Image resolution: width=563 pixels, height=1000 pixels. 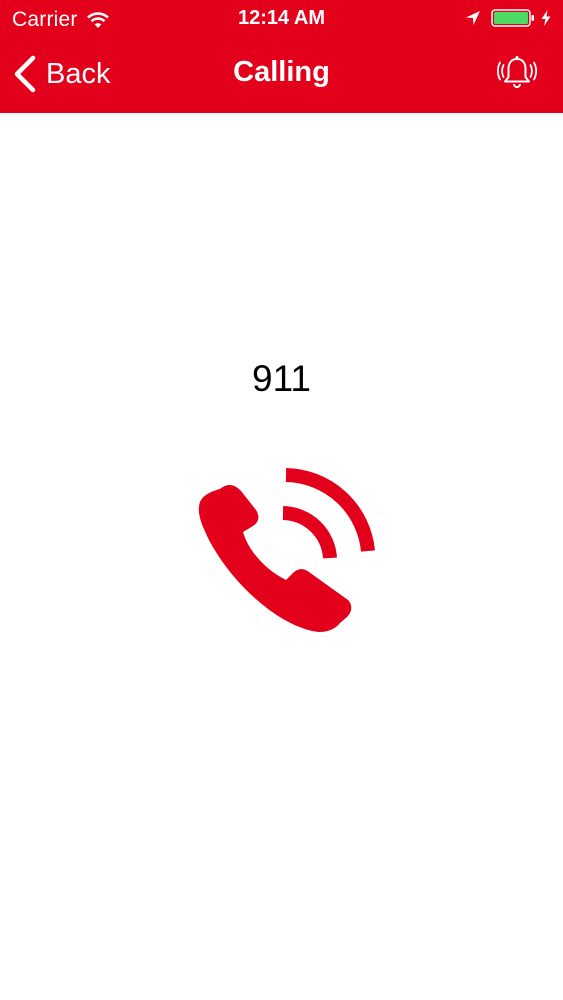 I want to click on status-right, so click(x=508, y=18).